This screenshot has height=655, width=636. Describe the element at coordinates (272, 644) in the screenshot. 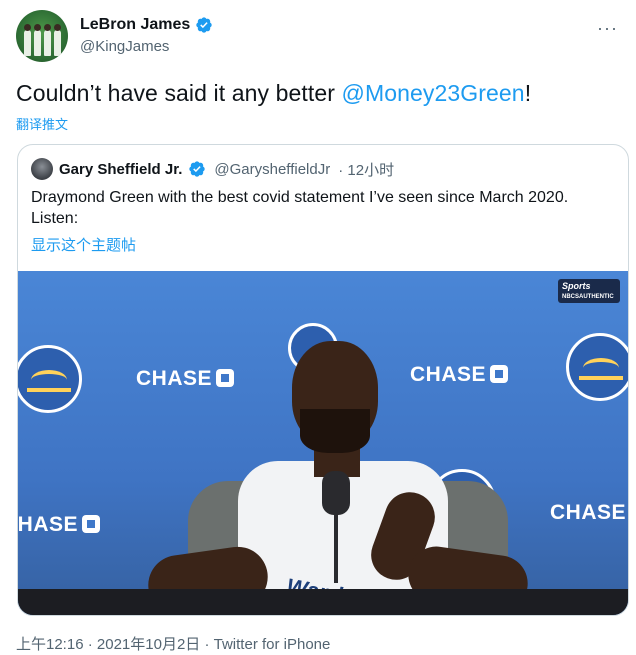

I see `tweet-source: Twitter for iPhone` at that location.